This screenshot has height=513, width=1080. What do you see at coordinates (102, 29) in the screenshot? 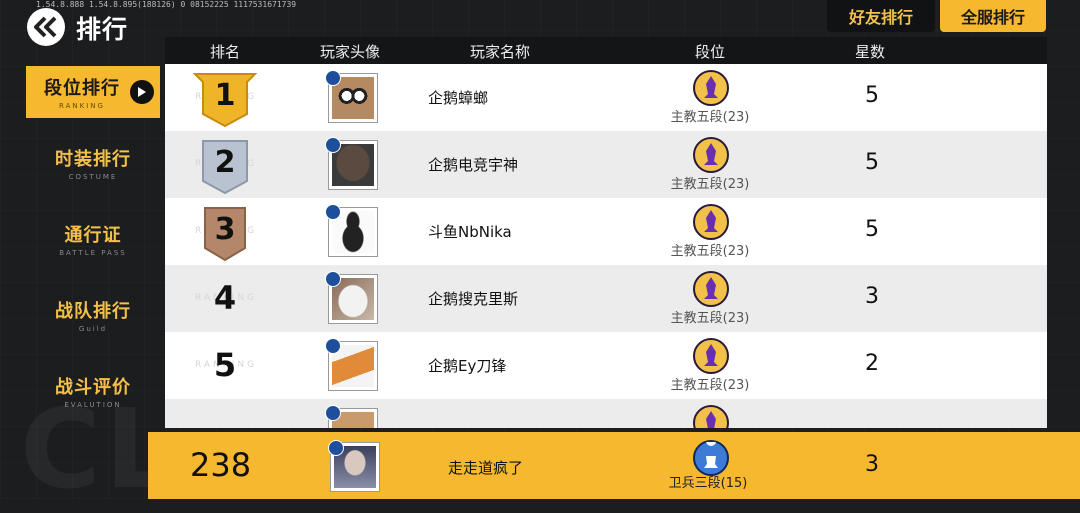
I see `page-title: 排行` at bounding box center [102, 29].